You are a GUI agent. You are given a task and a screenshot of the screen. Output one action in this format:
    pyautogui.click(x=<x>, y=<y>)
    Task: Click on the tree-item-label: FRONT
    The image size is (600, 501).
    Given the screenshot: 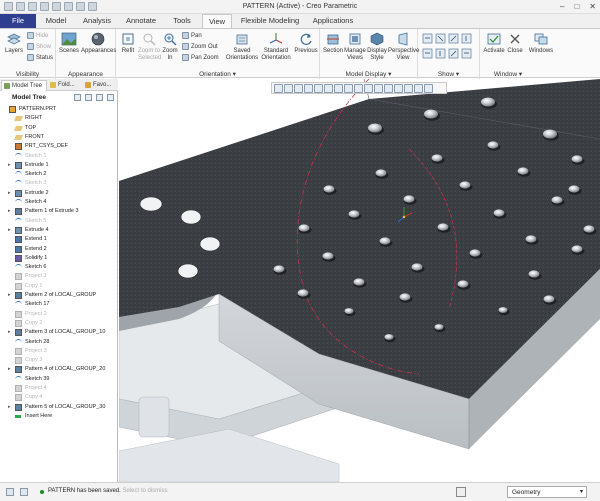 What is the action you would take?
    pyautogui.click(x=34, y=136)
    